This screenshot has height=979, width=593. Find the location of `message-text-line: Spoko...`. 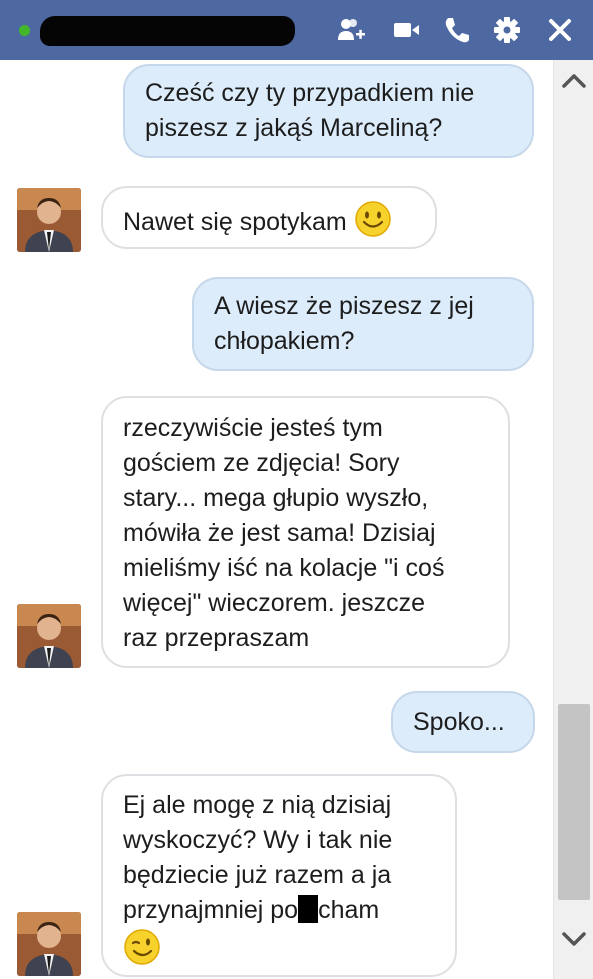

message-text-line: Spoko... is located at coordinates (459, 722).